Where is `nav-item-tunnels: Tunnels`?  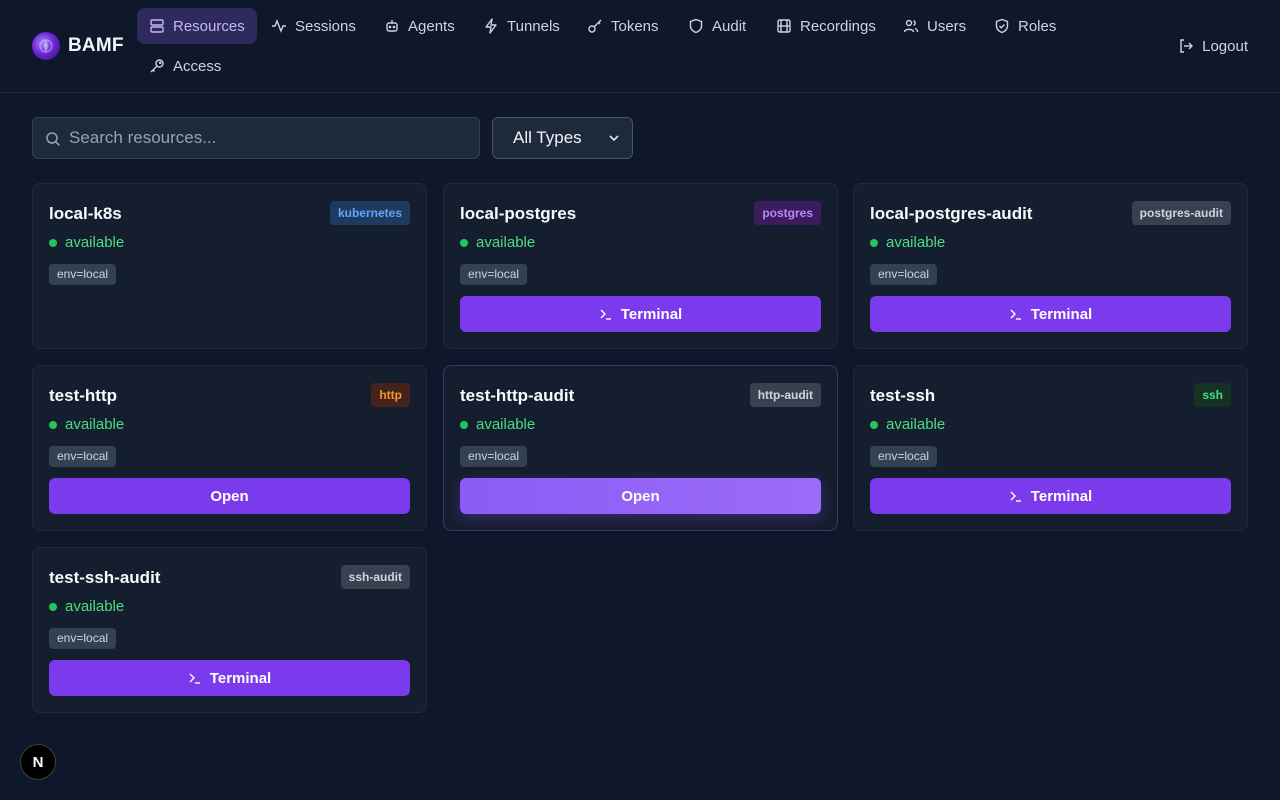
nav-item-tunnels: Tunnels is located at coordinates (521, 26).